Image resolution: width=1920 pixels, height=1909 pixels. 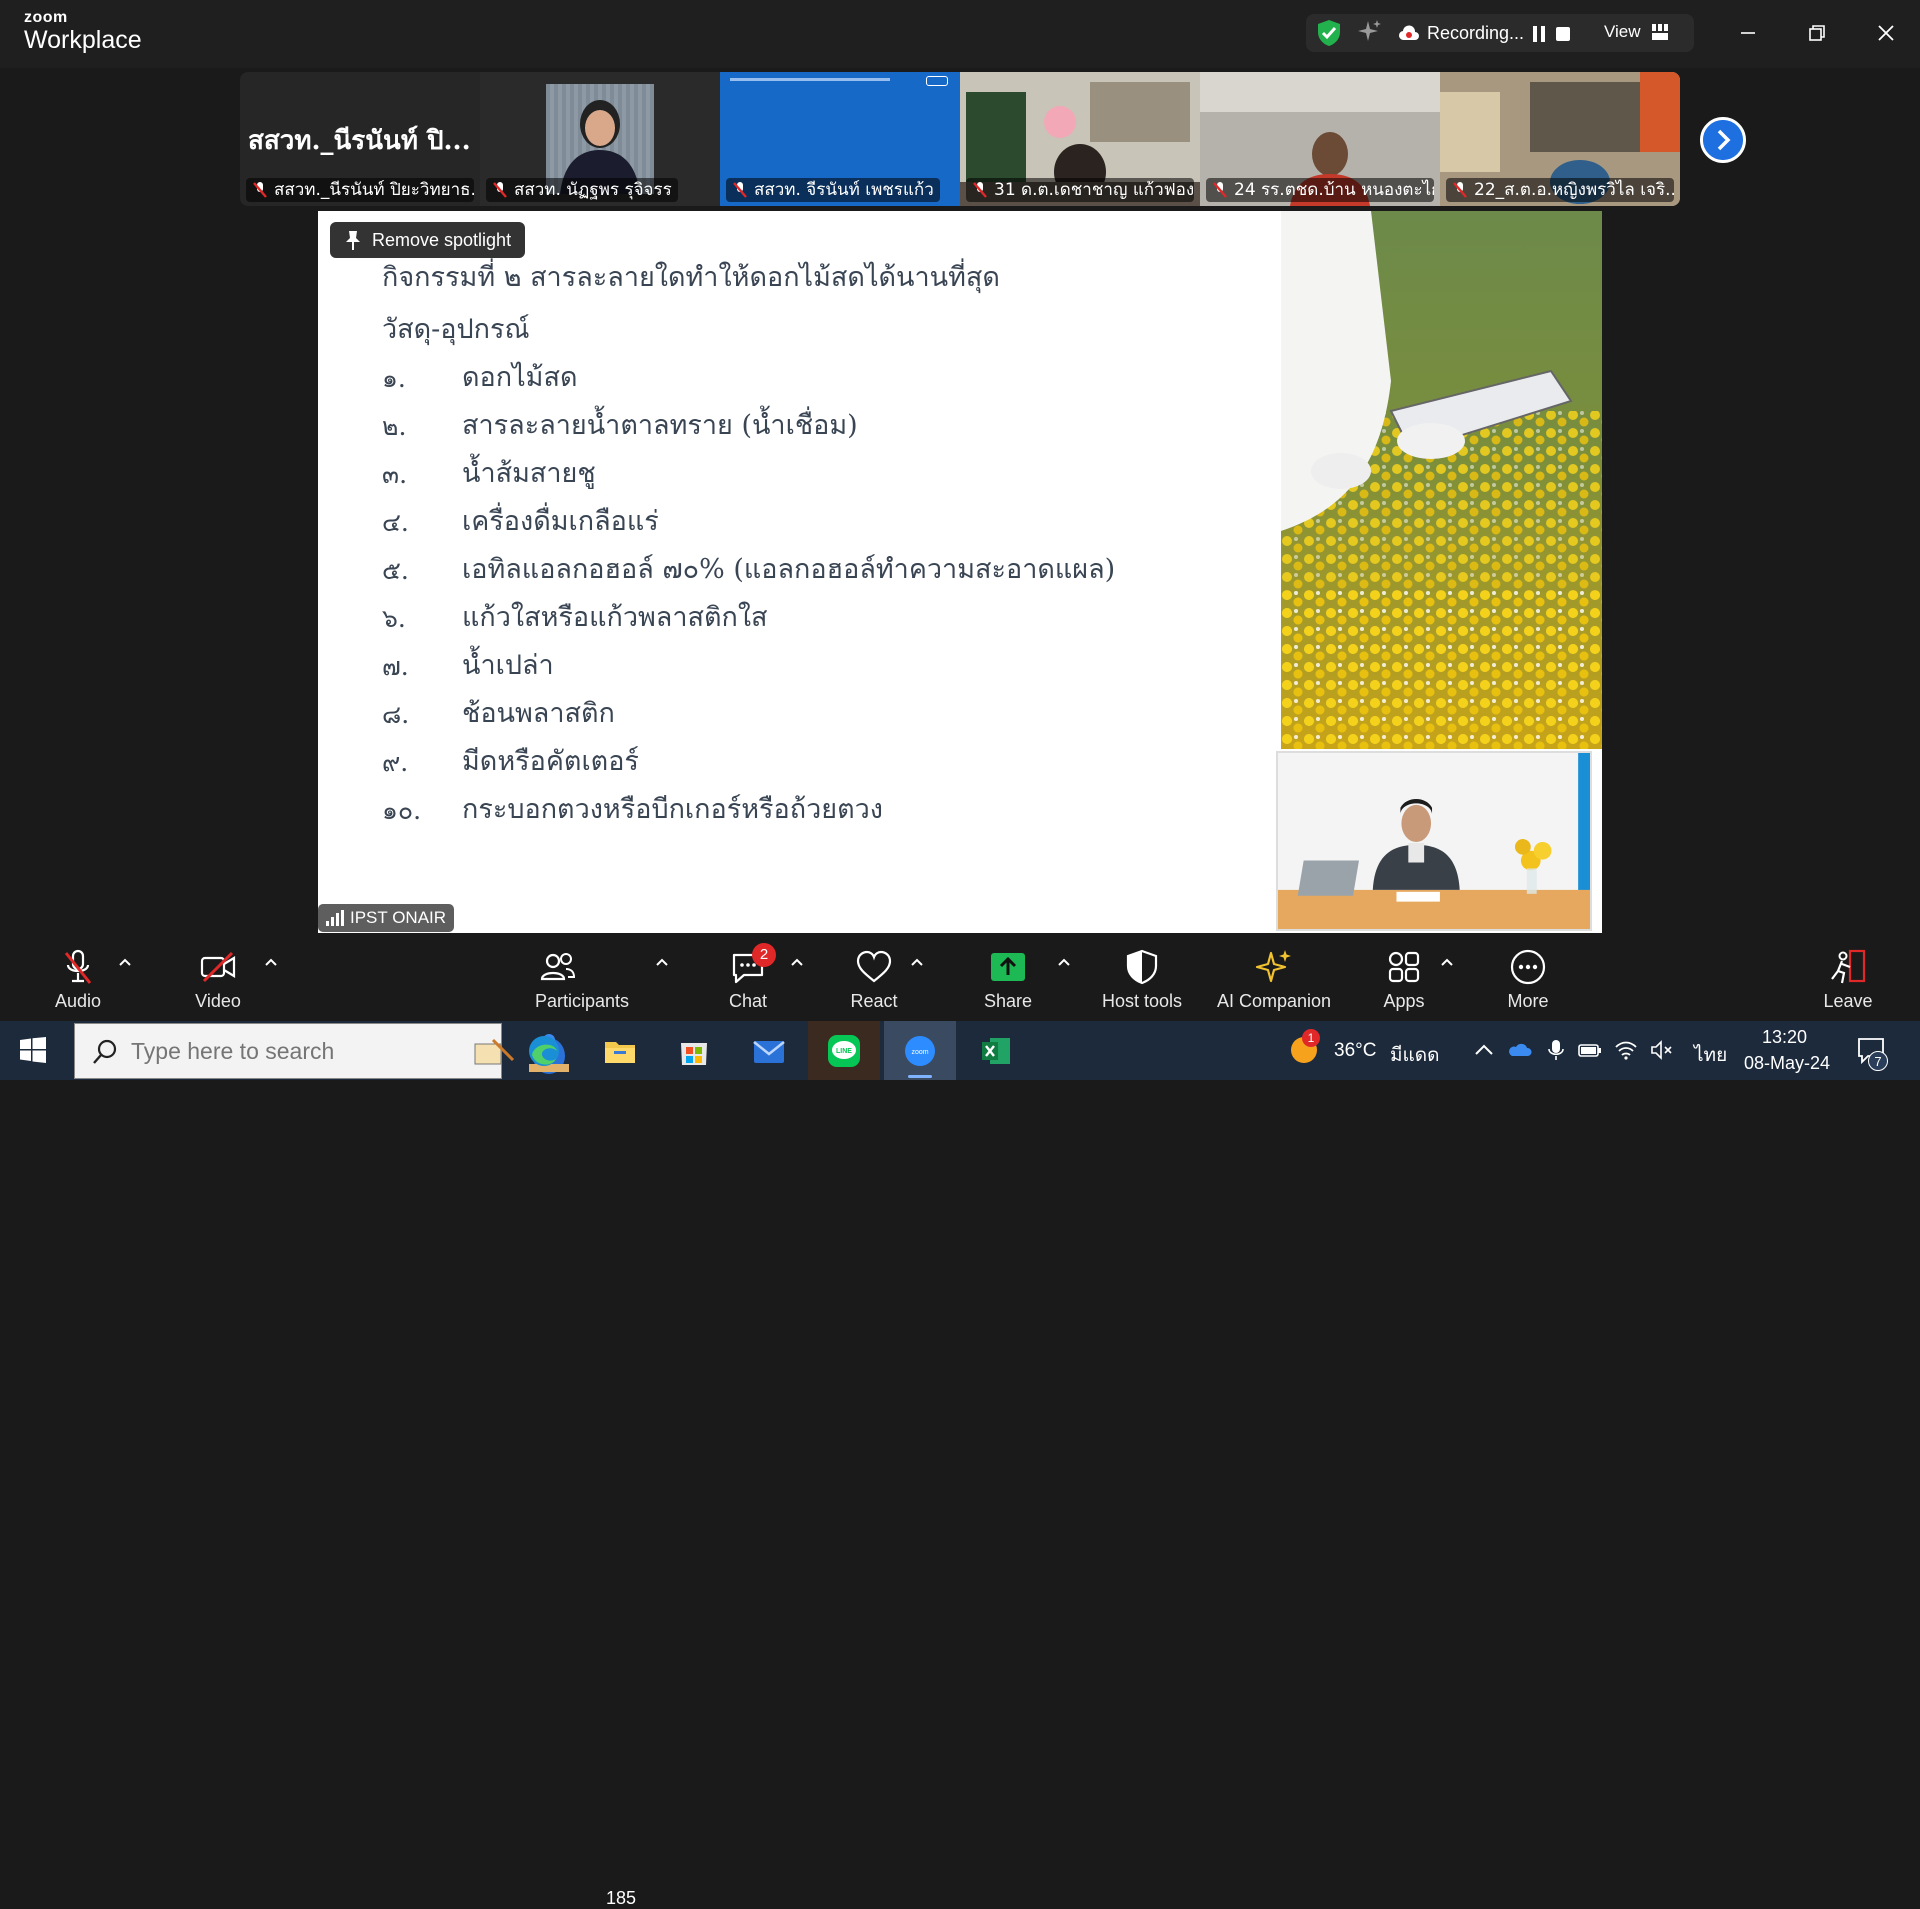 What do you see at coordinates (394, 378) in the screenshot?
I see `list-number: ๑.` at bounding box center [394, 378].